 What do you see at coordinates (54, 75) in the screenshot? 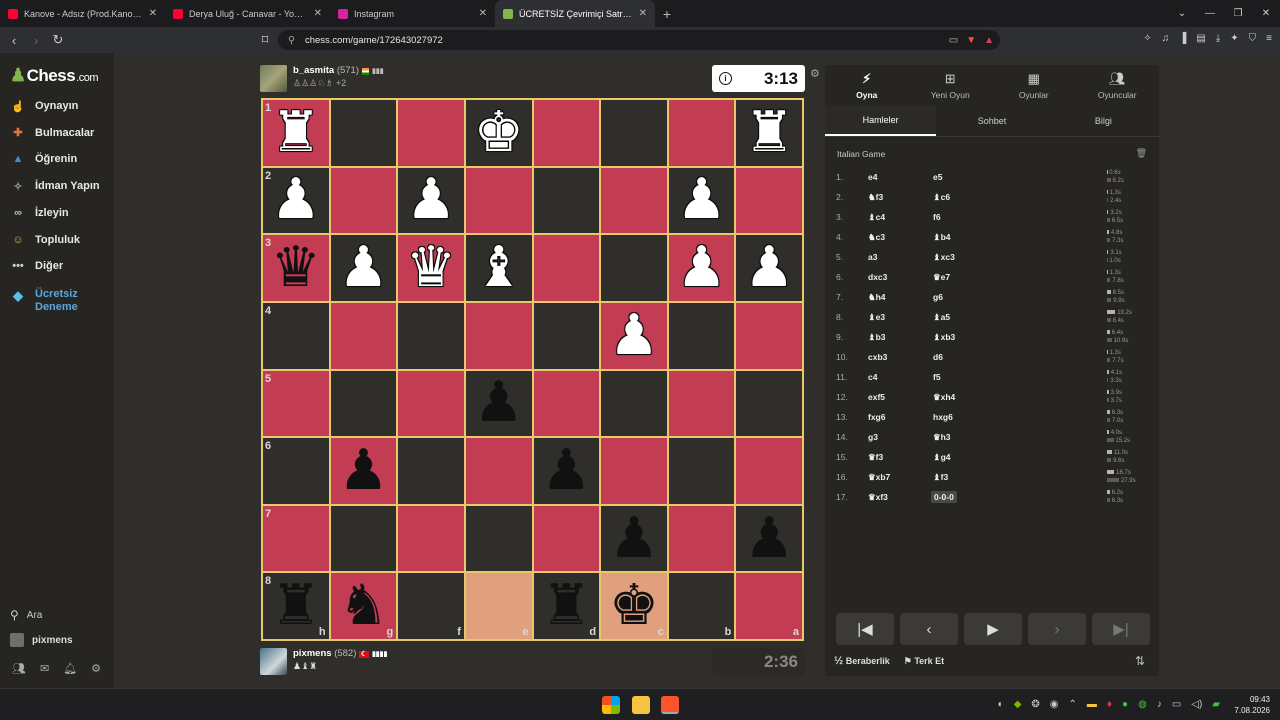
I see `chess-logo: ♟ Chess .com` at bounding box center [54, 75].